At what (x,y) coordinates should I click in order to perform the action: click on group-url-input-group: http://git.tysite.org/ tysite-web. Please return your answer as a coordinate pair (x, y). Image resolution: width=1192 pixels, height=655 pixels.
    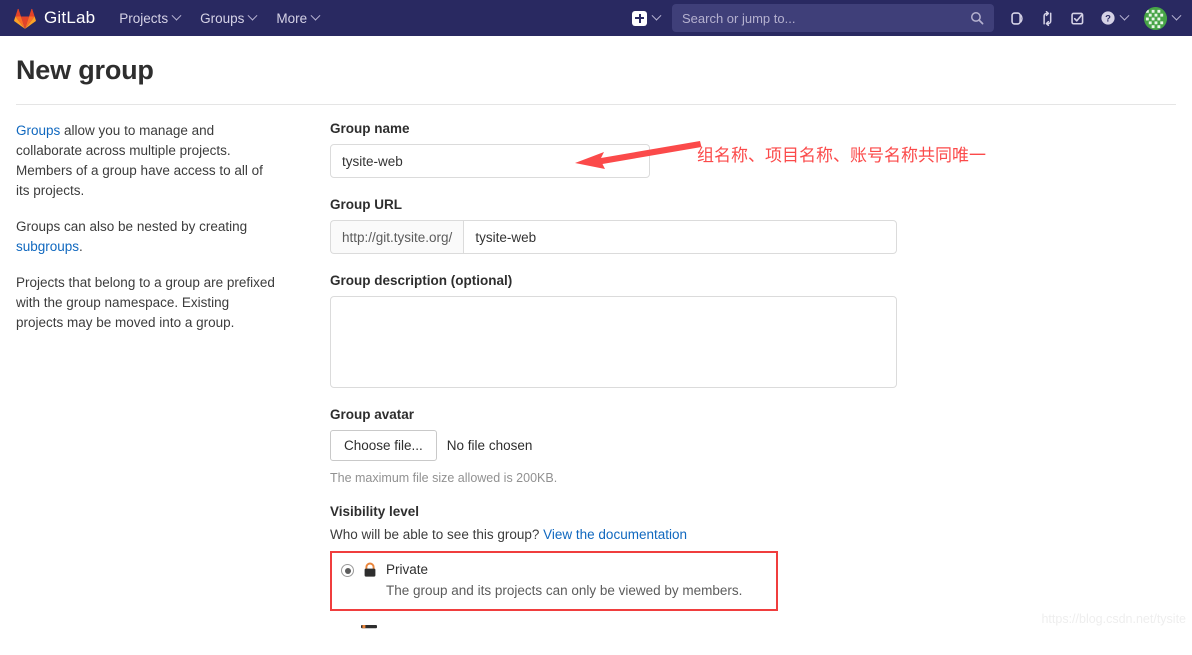
    Looking at the image, I should click on (613, 237).